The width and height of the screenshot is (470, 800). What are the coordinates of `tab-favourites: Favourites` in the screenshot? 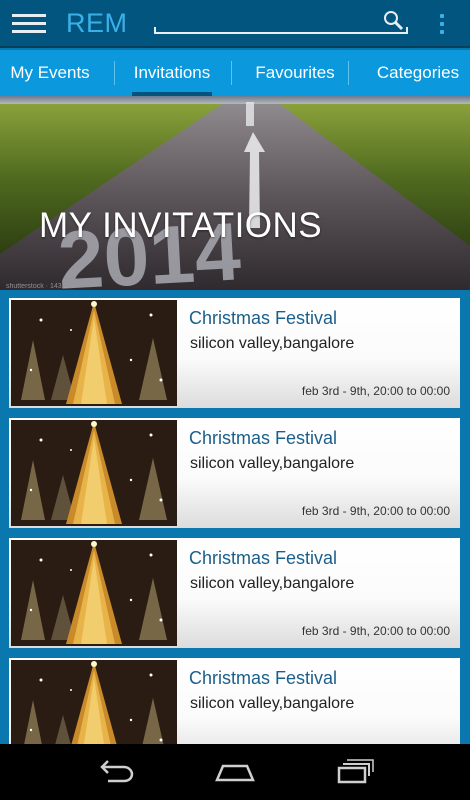 It's located at (295, 73).